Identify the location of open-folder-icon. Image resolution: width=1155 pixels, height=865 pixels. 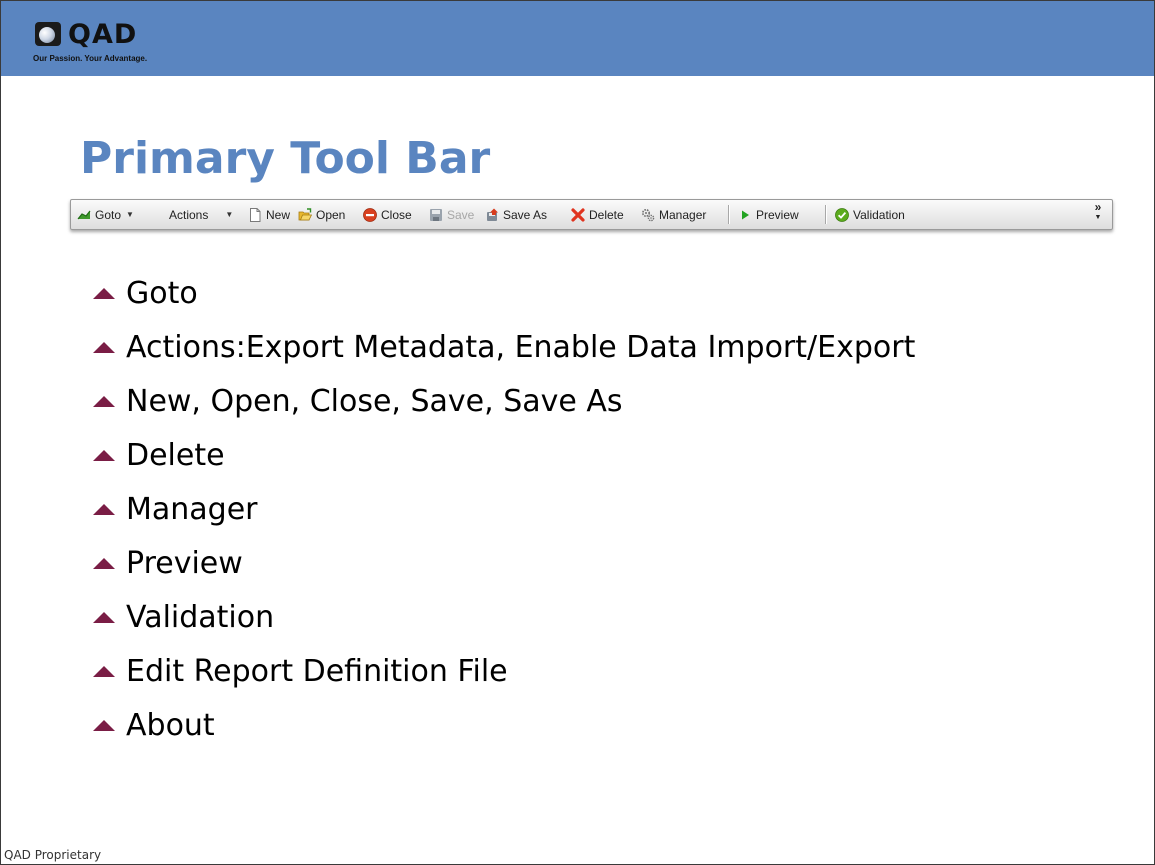
(305, 214).